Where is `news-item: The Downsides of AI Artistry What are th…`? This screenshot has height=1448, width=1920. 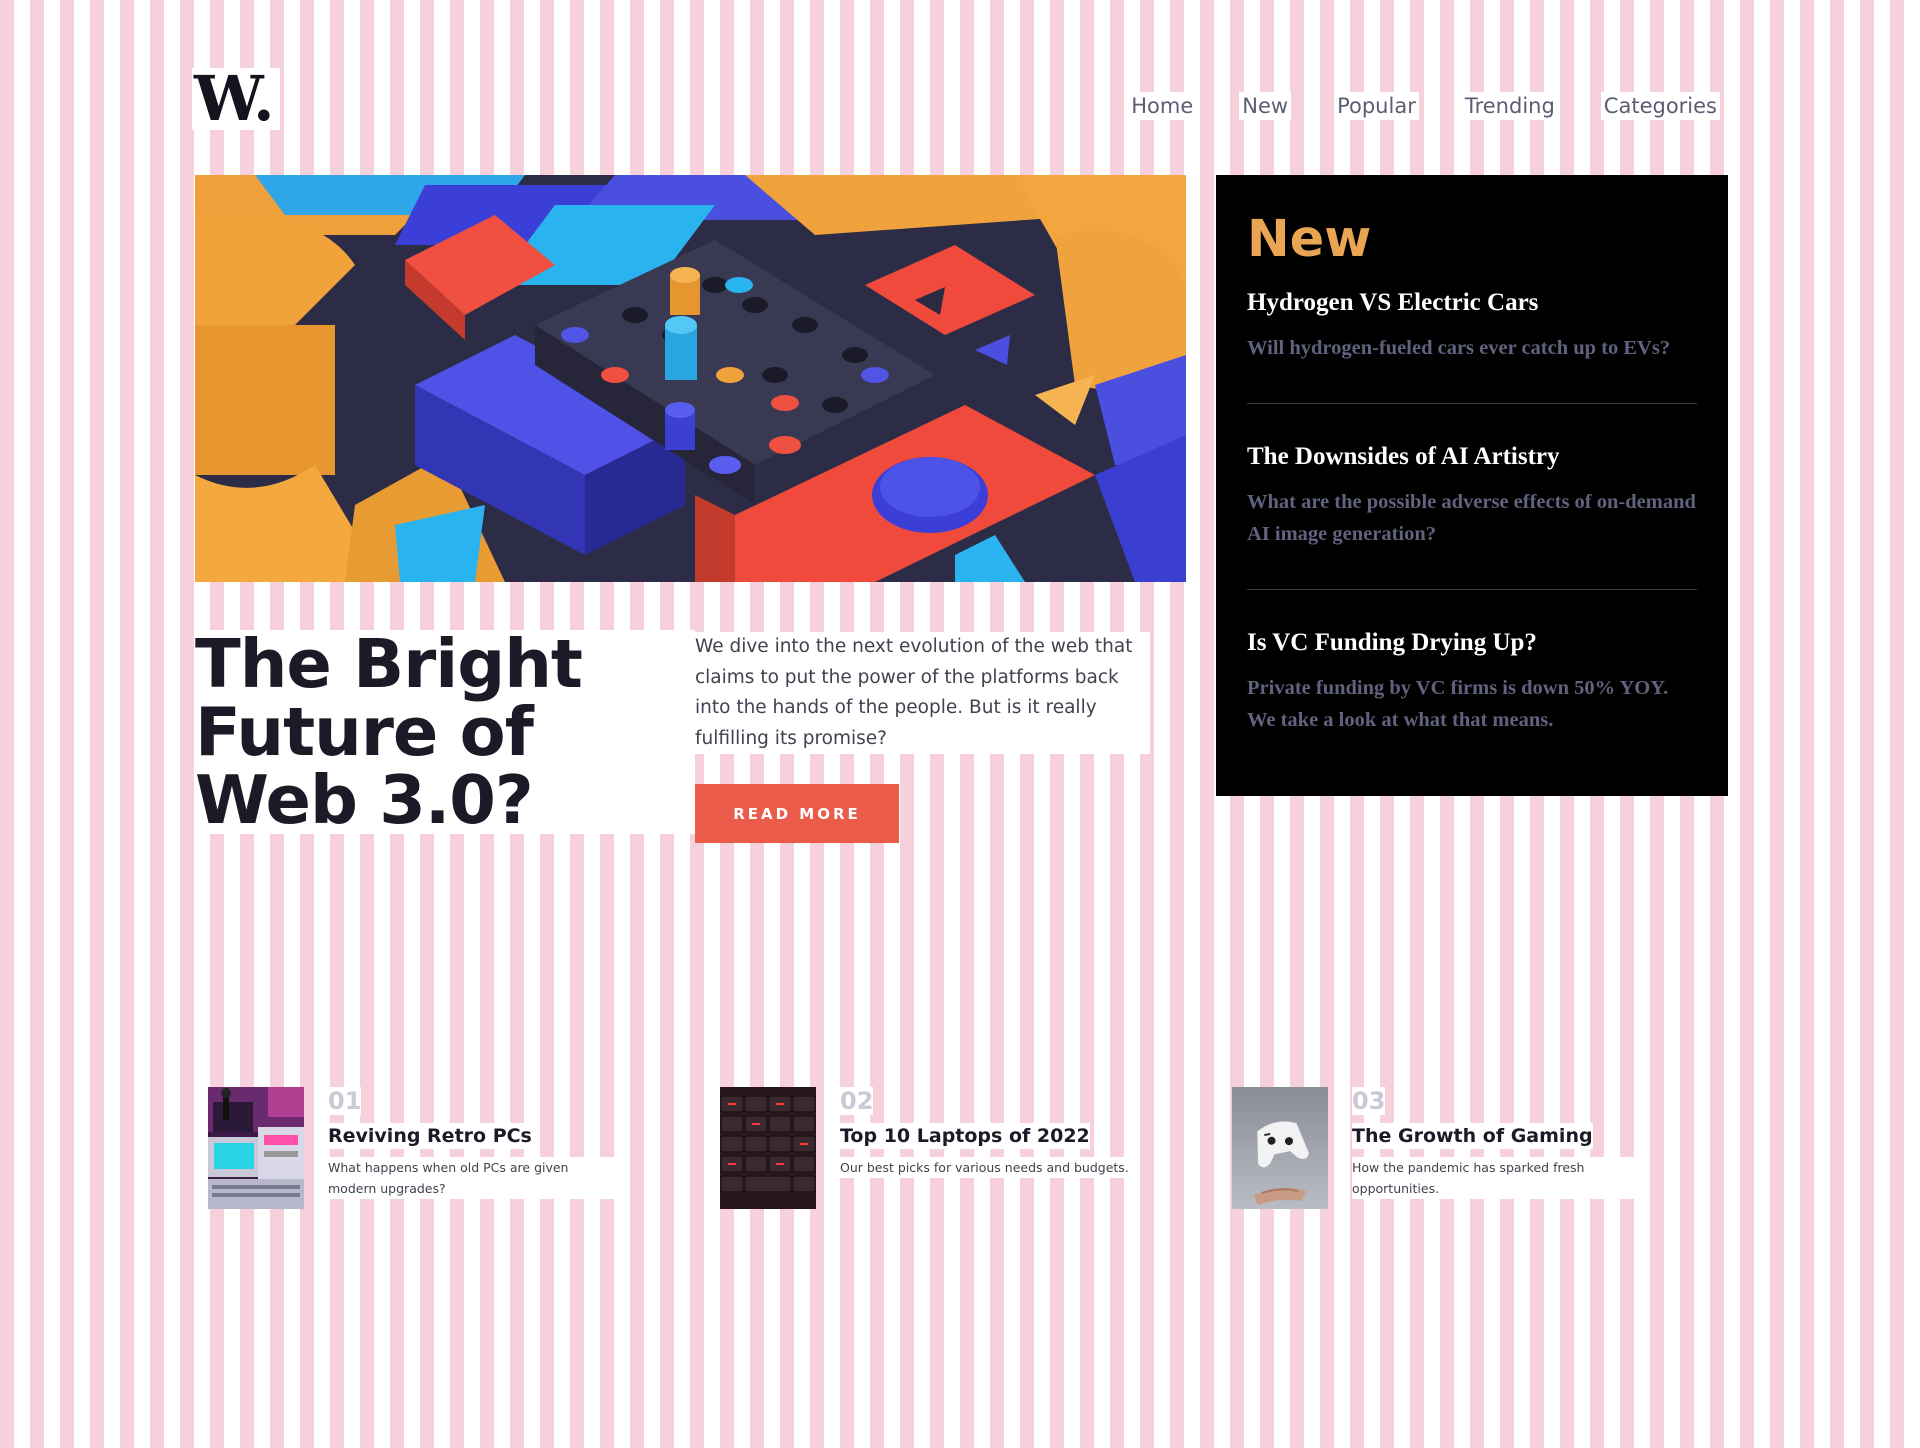
news-item: The Downsides of AI Artistry What are th… is located at coordinates (1472, 516).